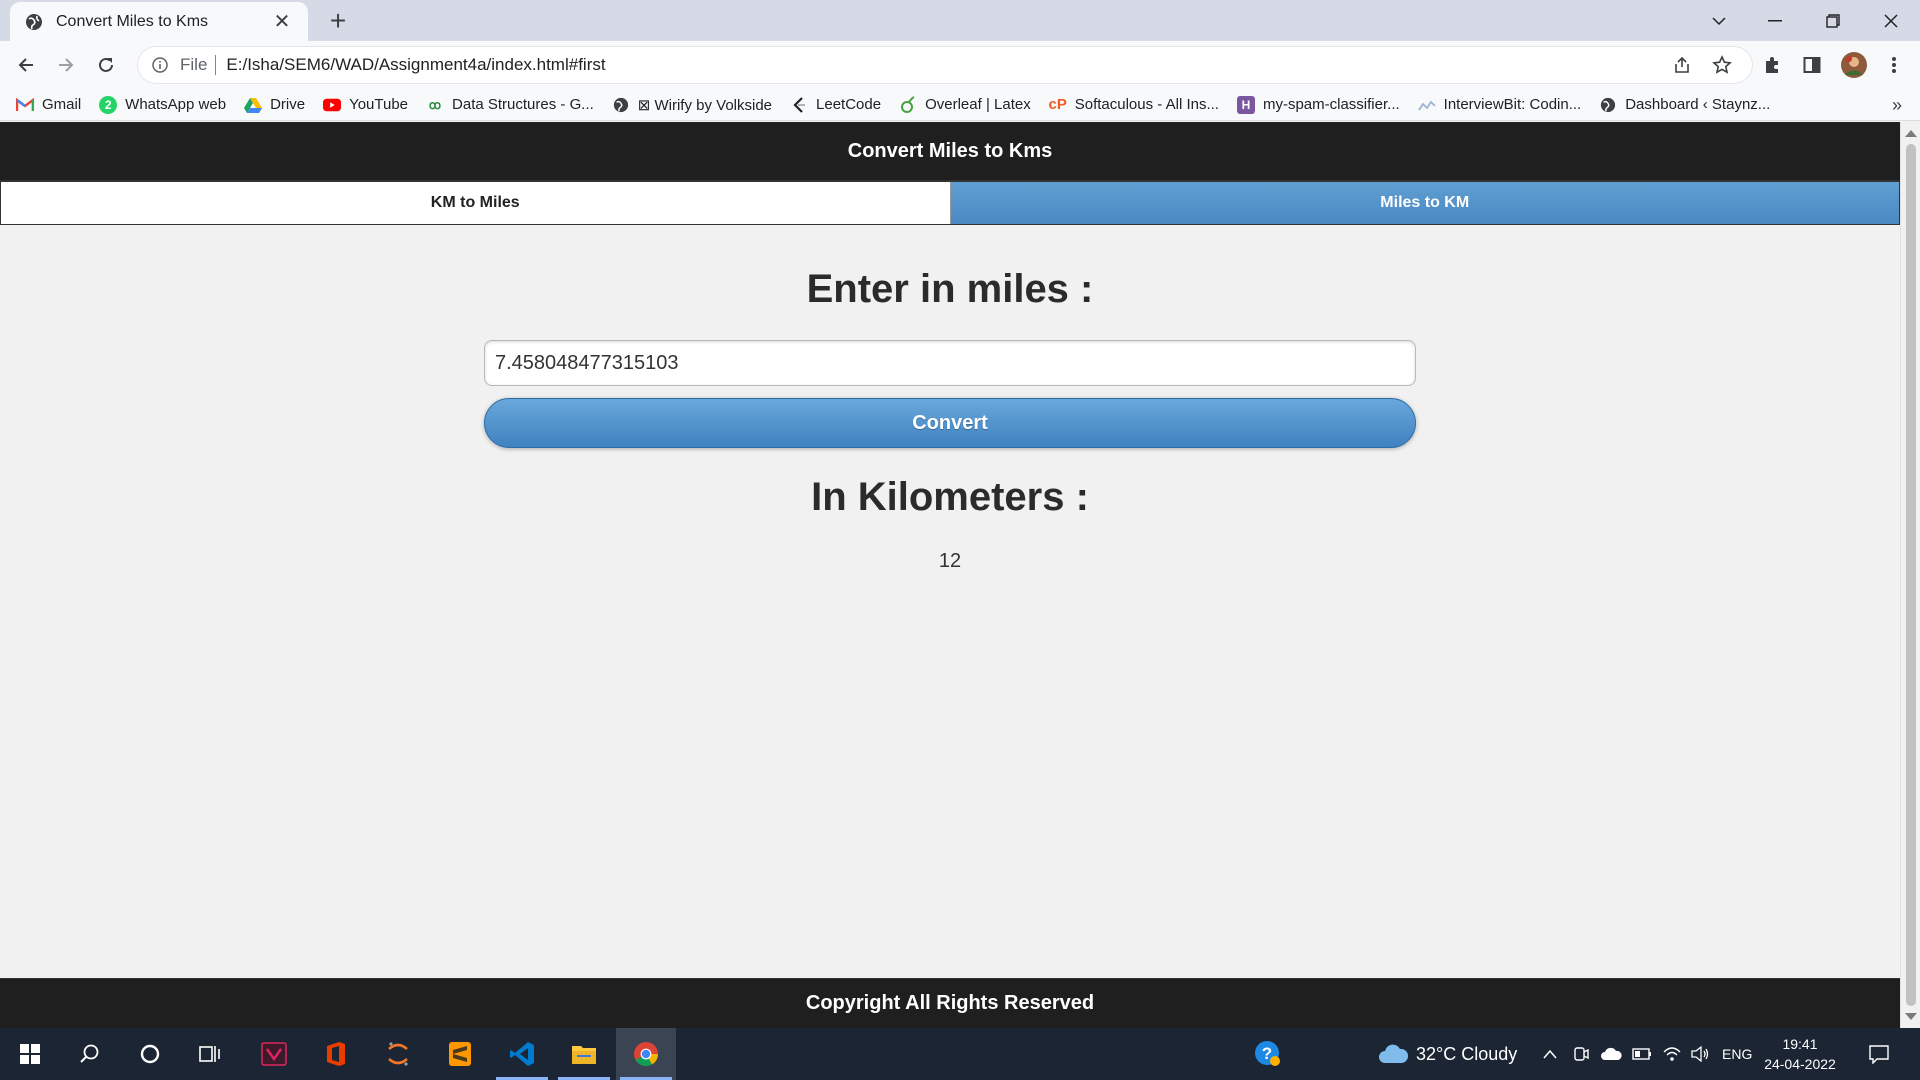  Describe the element at coordinates (25, 105) in the screenshot. I see `gmail-icon` at that location.